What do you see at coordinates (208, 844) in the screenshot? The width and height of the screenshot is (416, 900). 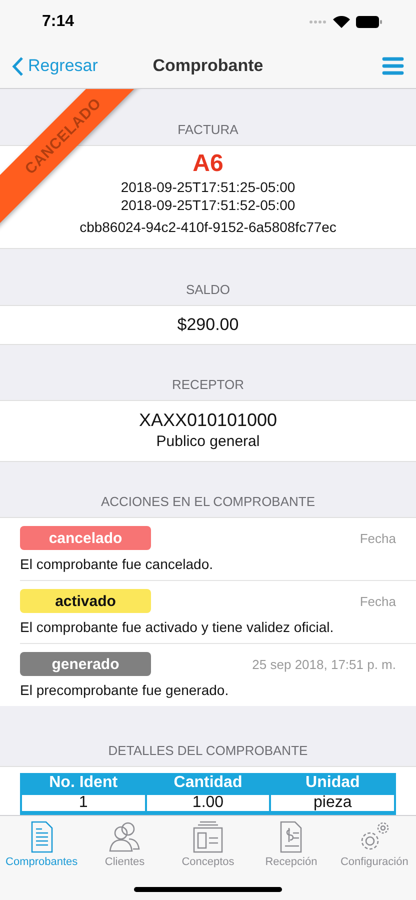 I see `tab-bar-item: Conceptos` at bounding box center [208, 844].